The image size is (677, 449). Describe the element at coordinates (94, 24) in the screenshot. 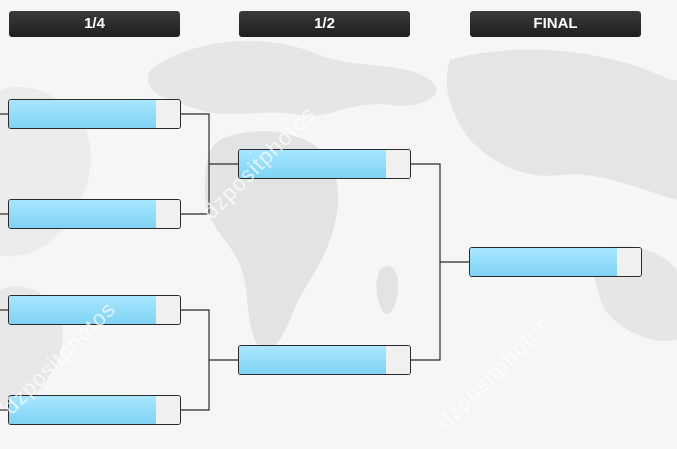

I see `quarterfinal-header: 1/4` at that location.